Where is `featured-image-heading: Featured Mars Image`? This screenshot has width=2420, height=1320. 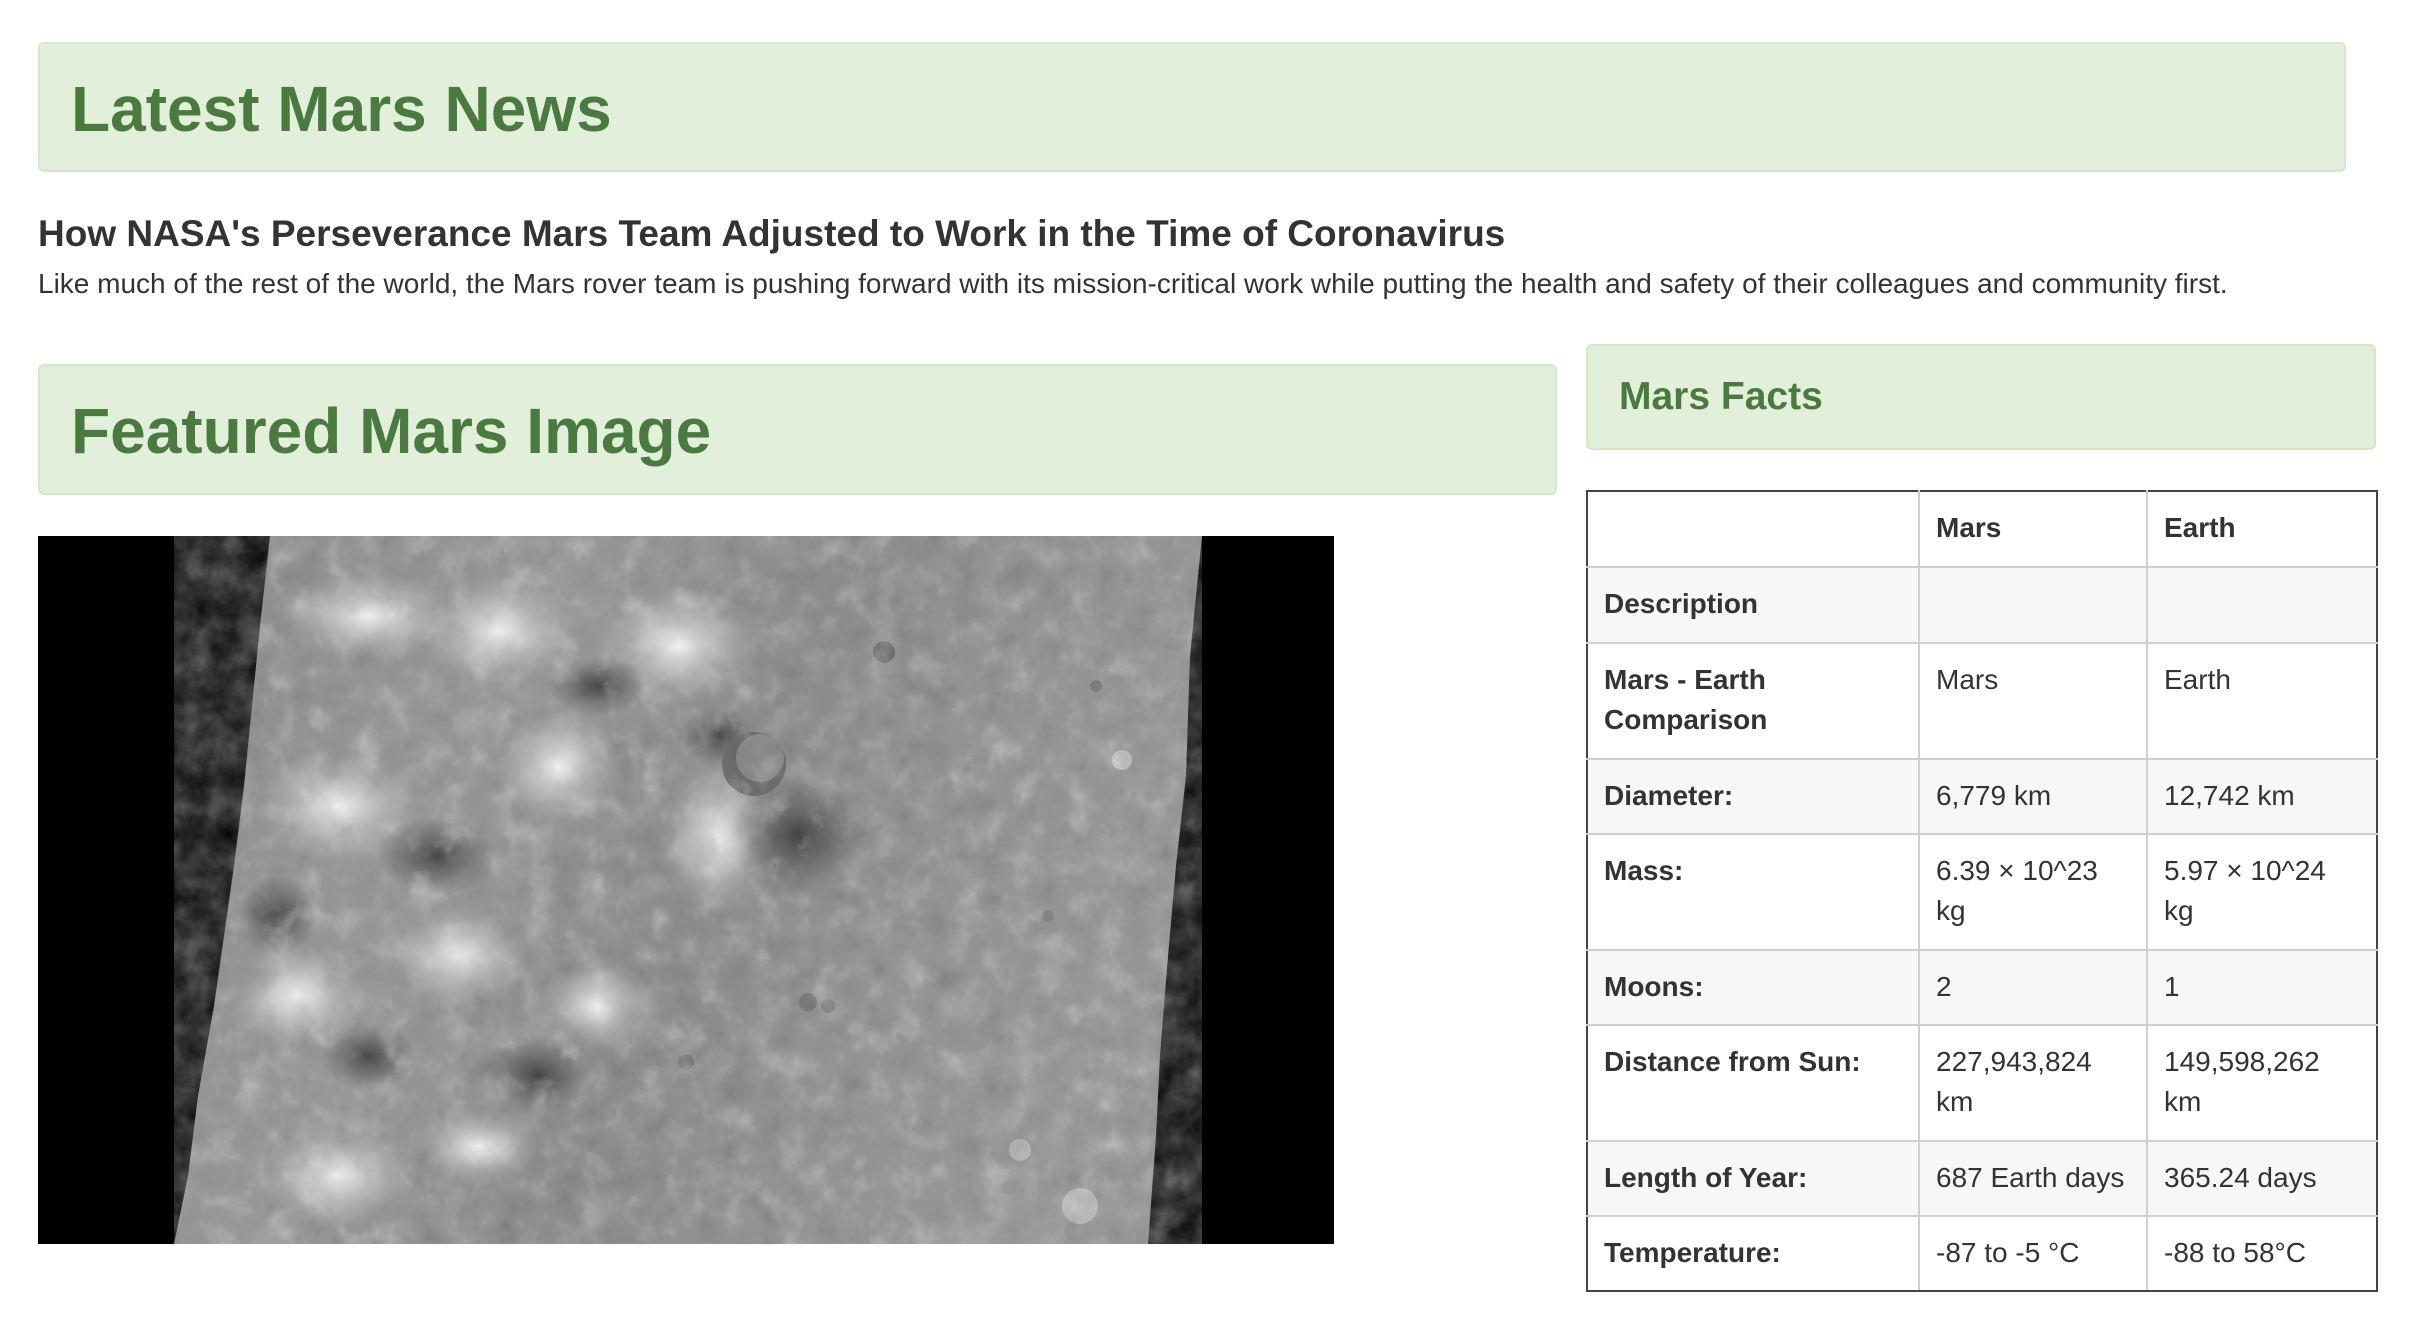
featured-image-heading: Featured Mars Image is located at coordinates (391, 431).